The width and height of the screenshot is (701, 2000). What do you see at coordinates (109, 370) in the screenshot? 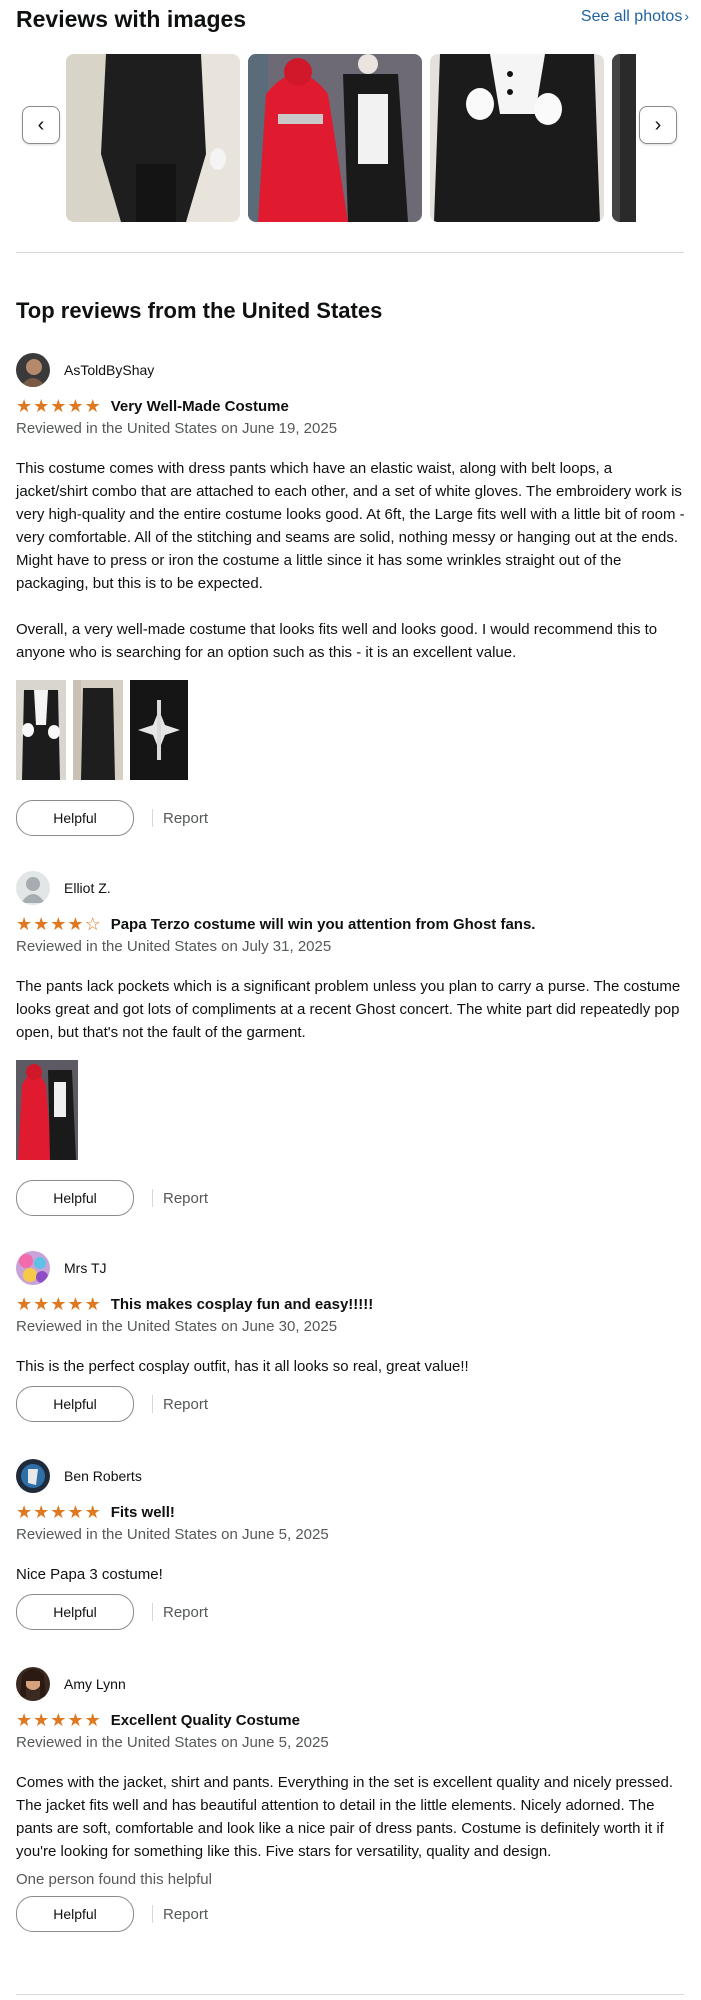
I see `reviewer-name: AsToldByShay` at bounding box center [109, 370].